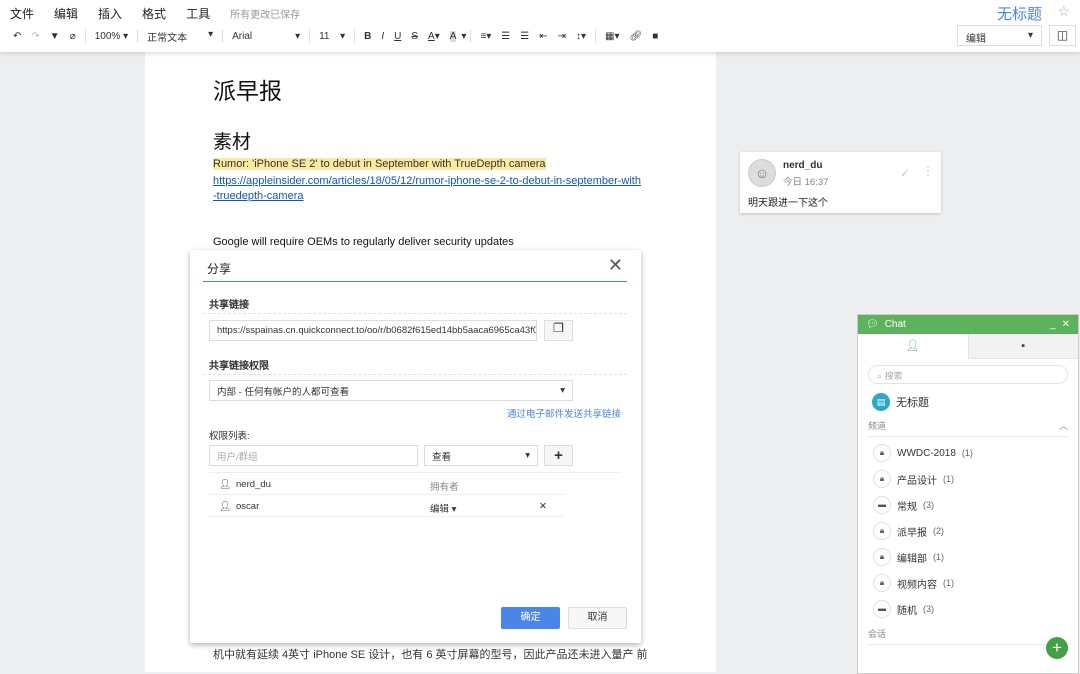 The height and width of the screenshot is (674, 1080). Describe the element at coordinates (968, 636) in the screenshot. I see `conversations-header: 会话` at that location.